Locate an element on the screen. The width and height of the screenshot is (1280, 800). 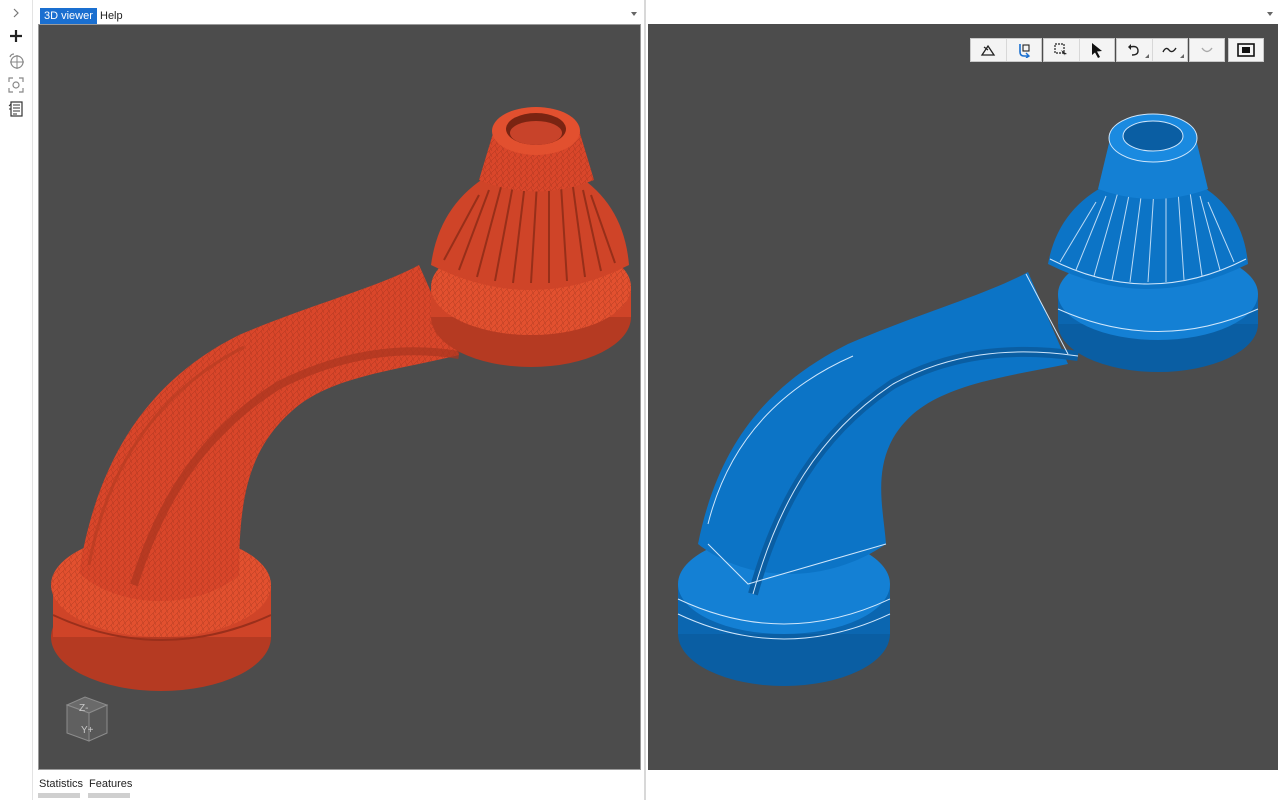
left-tool-strip is located at coordinates (16, 400).